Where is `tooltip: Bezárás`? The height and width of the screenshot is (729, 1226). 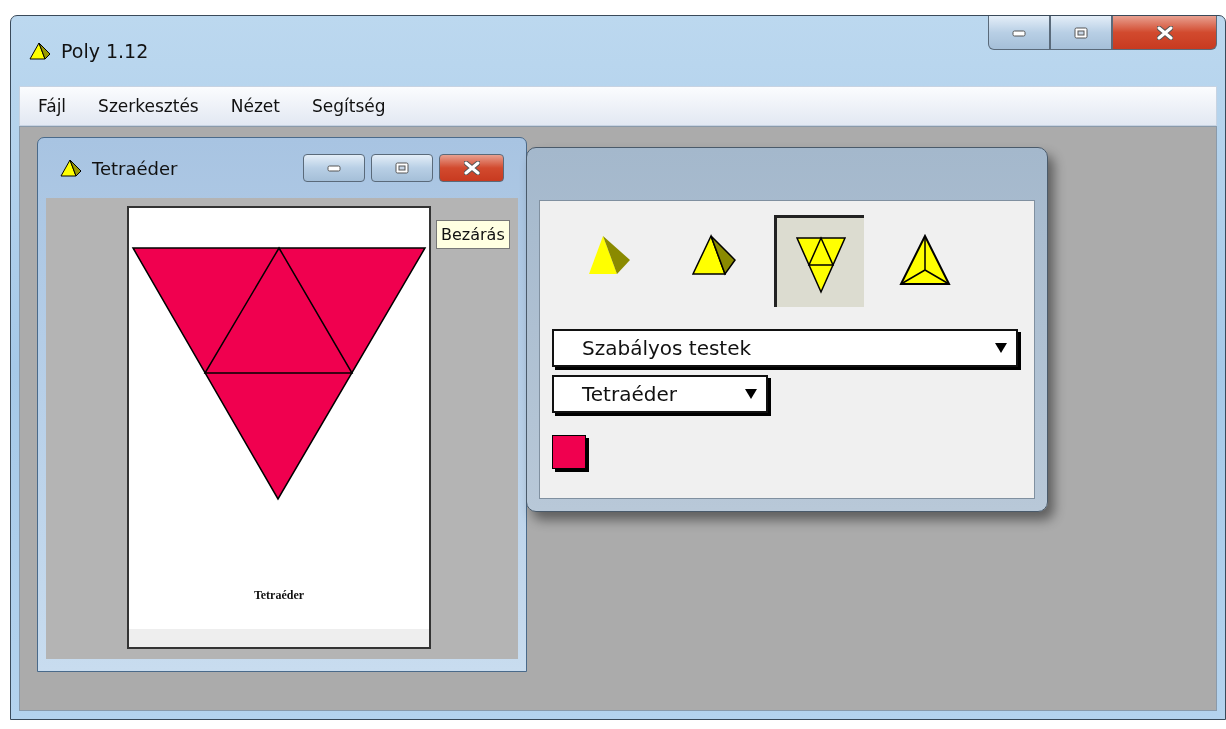
tooltip: Bezárás is located at coordinates (473, 234).